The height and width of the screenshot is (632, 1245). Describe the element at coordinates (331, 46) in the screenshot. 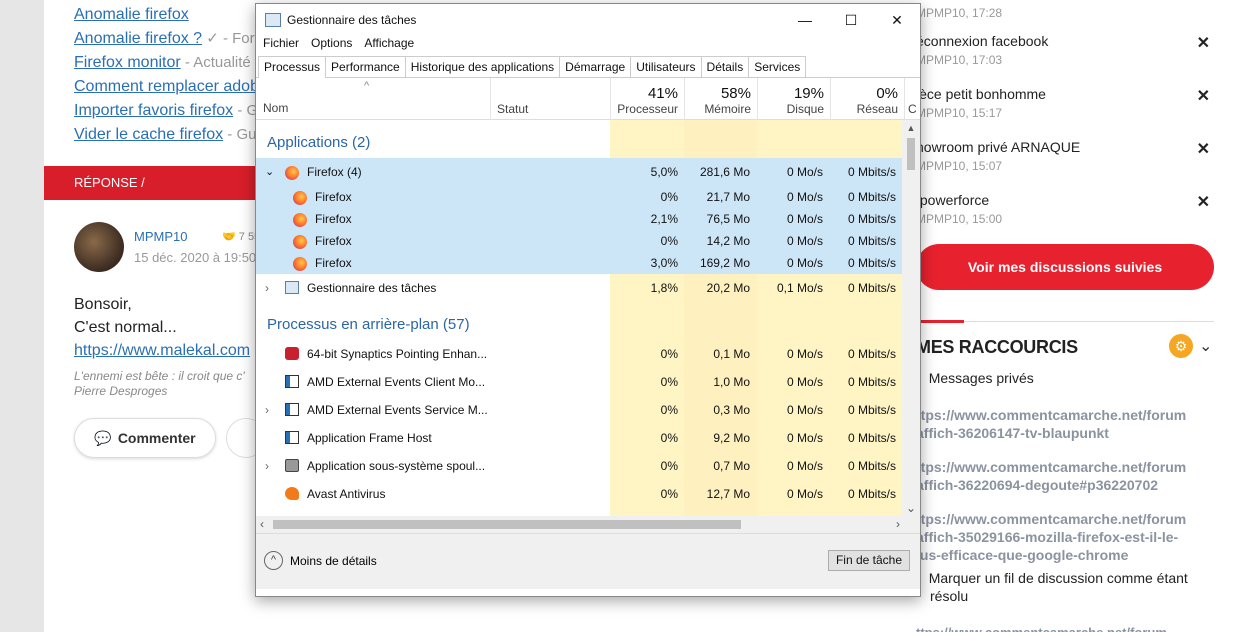

I see `menu-options: Options` at that location.